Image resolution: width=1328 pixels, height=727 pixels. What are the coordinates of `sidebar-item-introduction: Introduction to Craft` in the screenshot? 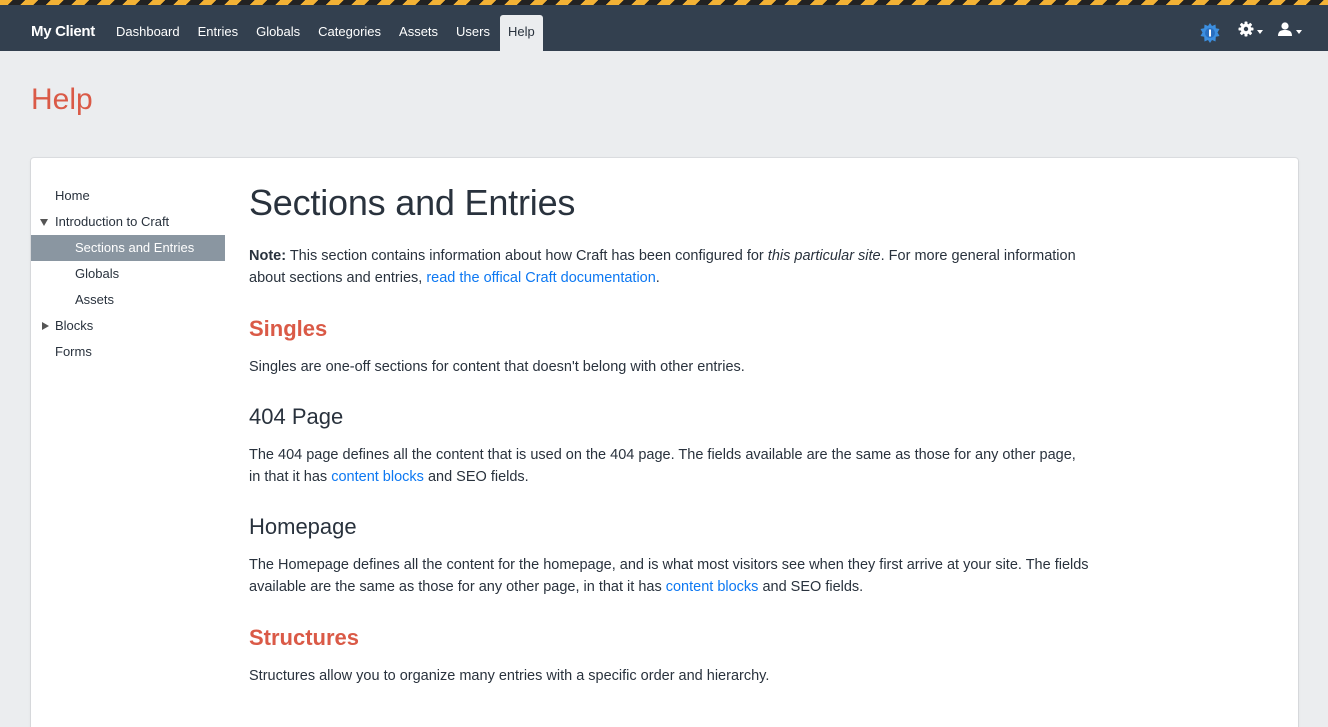 It's located at (128, 222).